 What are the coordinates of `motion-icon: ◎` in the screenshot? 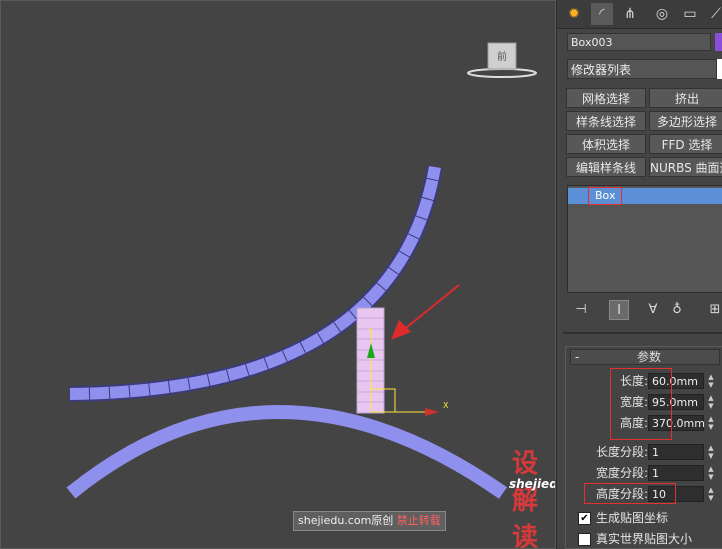 It's located at (662, 14).